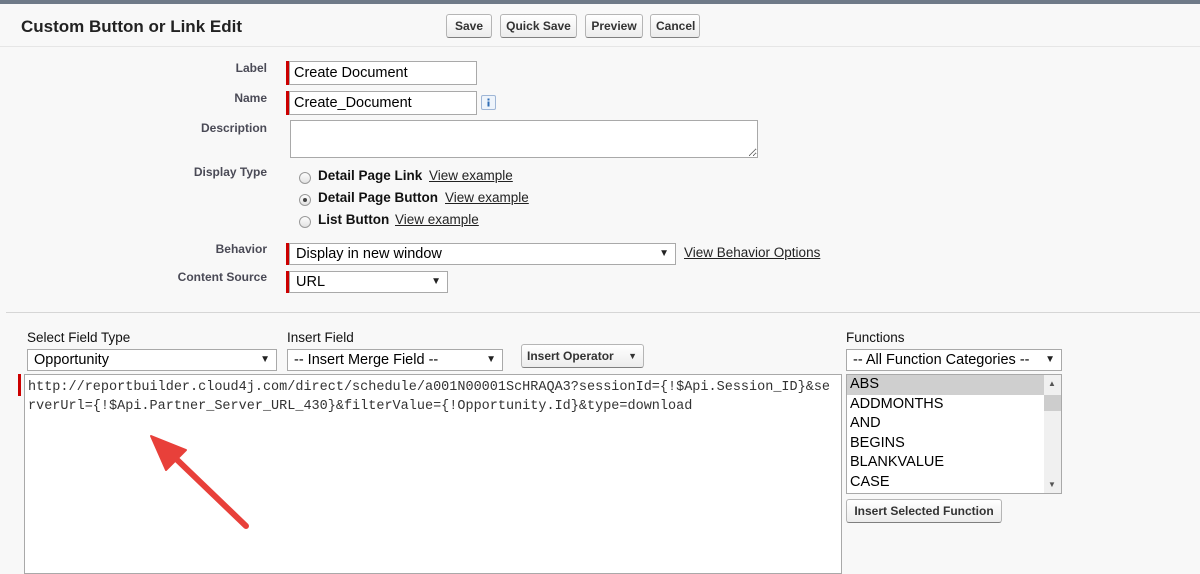 The height and width of the screenshot is (574, 1200). I want to click on radio-detail-page-button, so click(305, 200).